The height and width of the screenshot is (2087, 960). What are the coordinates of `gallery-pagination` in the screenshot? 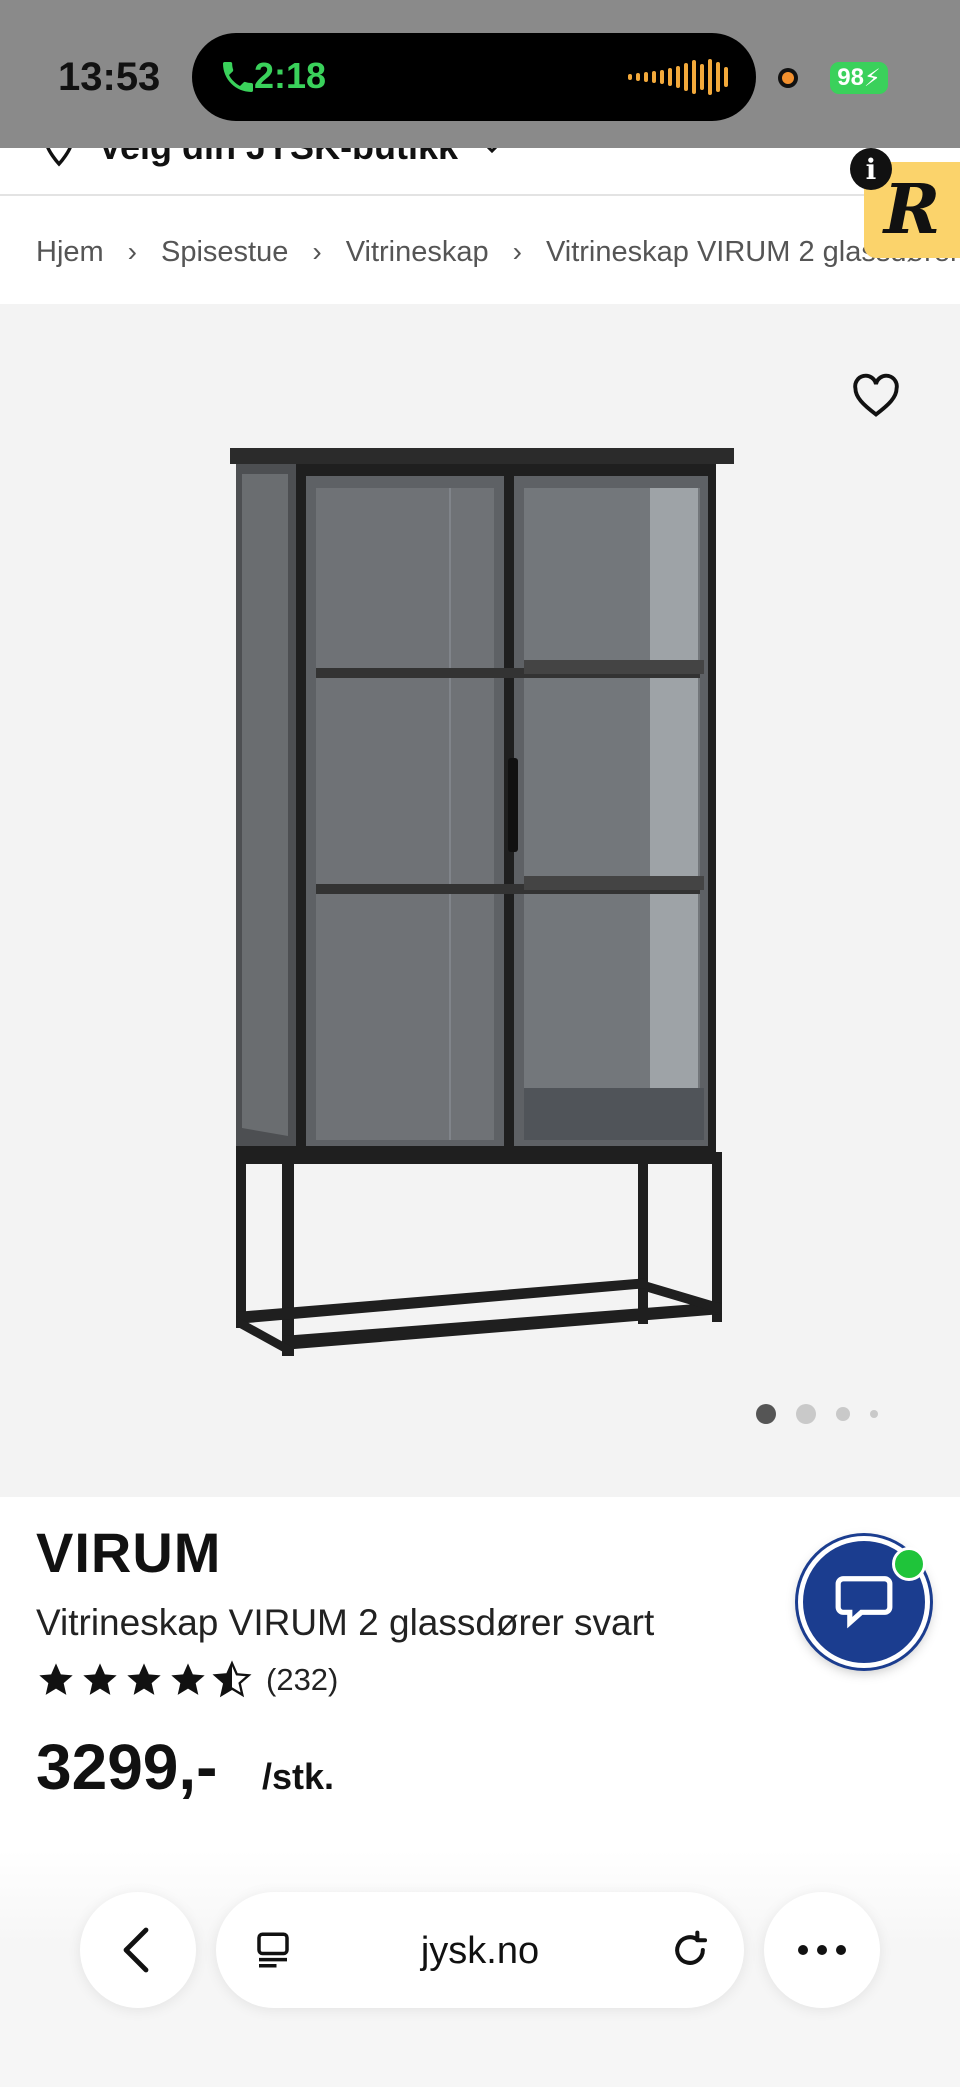 It's located at (817, 1414).